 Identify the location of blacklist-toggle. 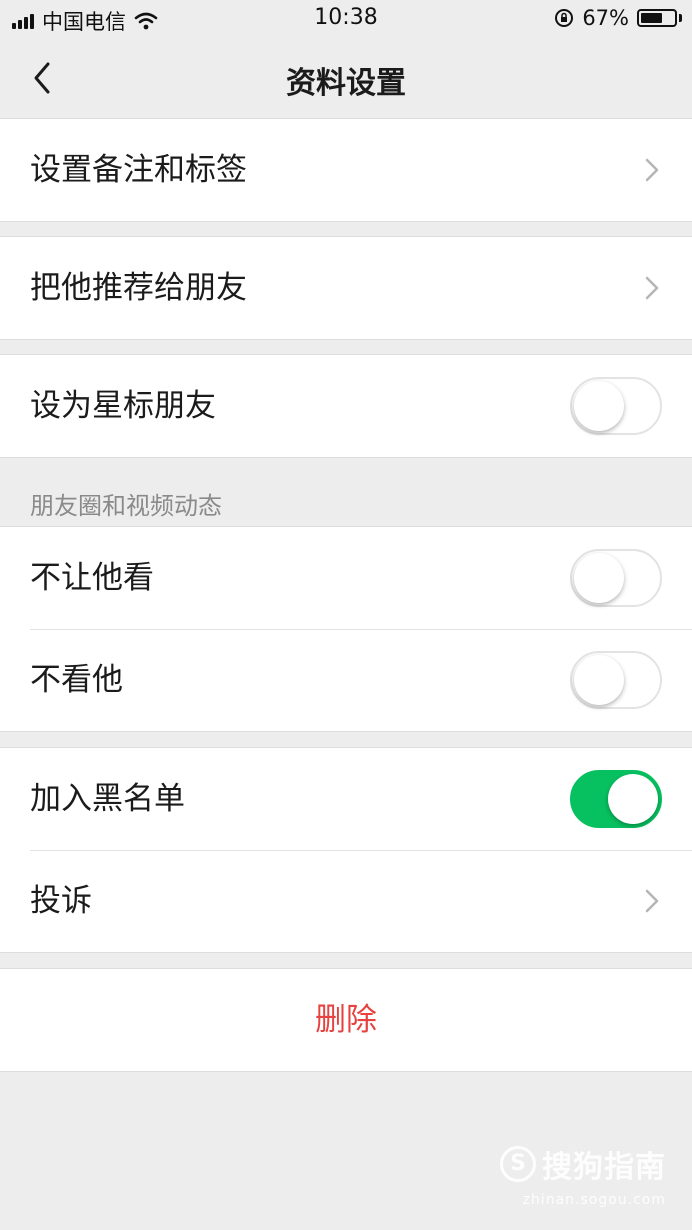
(616, 799).